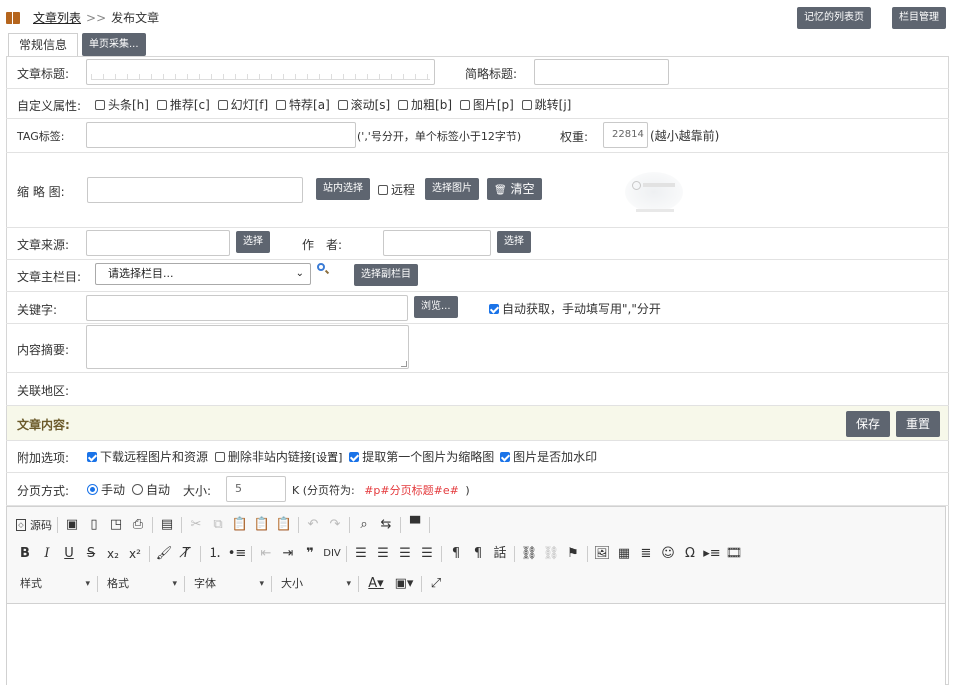  I want to click on column-manage-button: 栏目管理, so click(919, 18).